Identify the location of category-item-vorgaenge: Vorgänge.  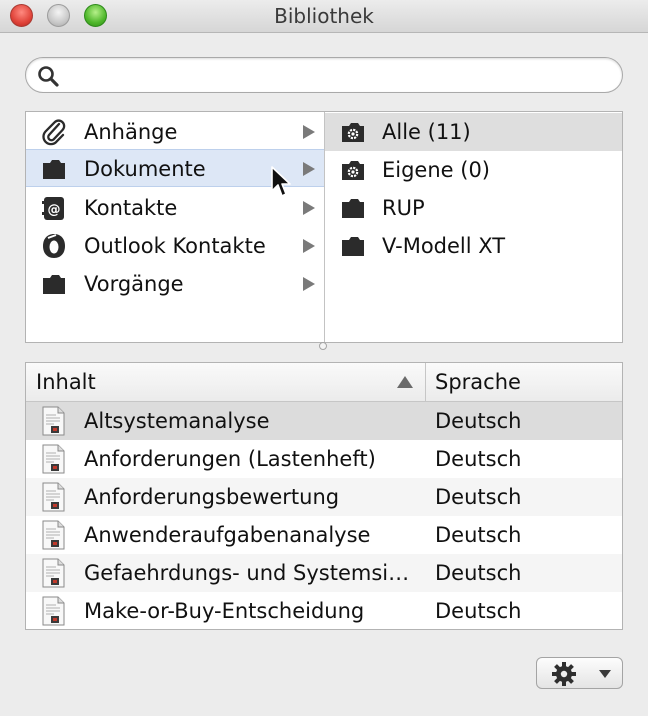
(175, 284).